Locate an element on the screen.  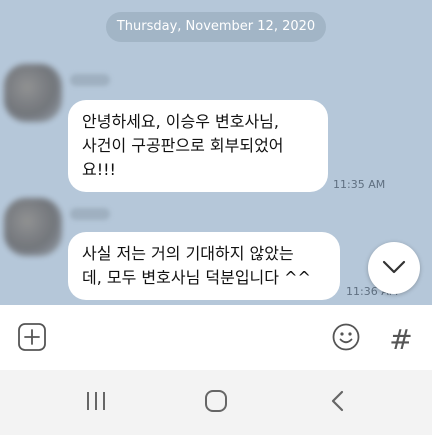
hashtag-icon: # is located at coordinates (401, 339).